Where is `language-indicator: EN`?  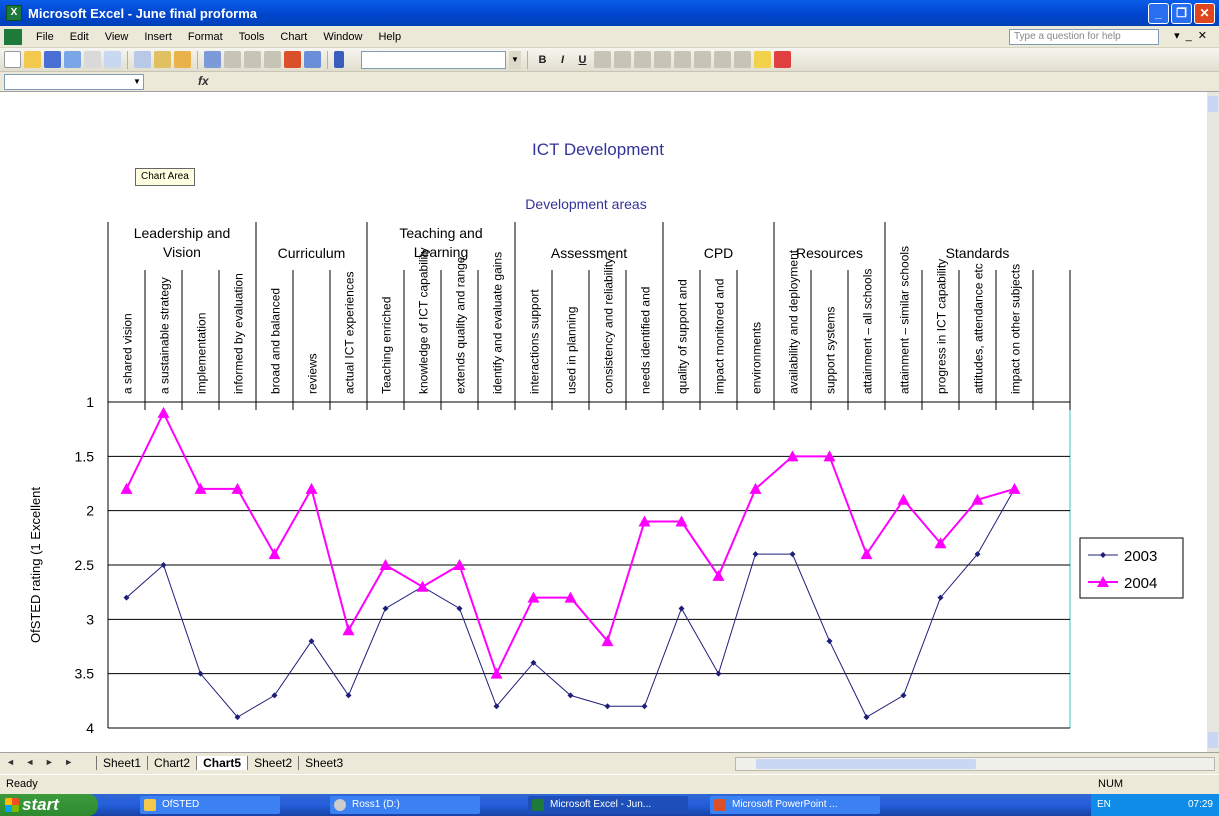 language-indicator: EN is located at coordinates (1104, 805).